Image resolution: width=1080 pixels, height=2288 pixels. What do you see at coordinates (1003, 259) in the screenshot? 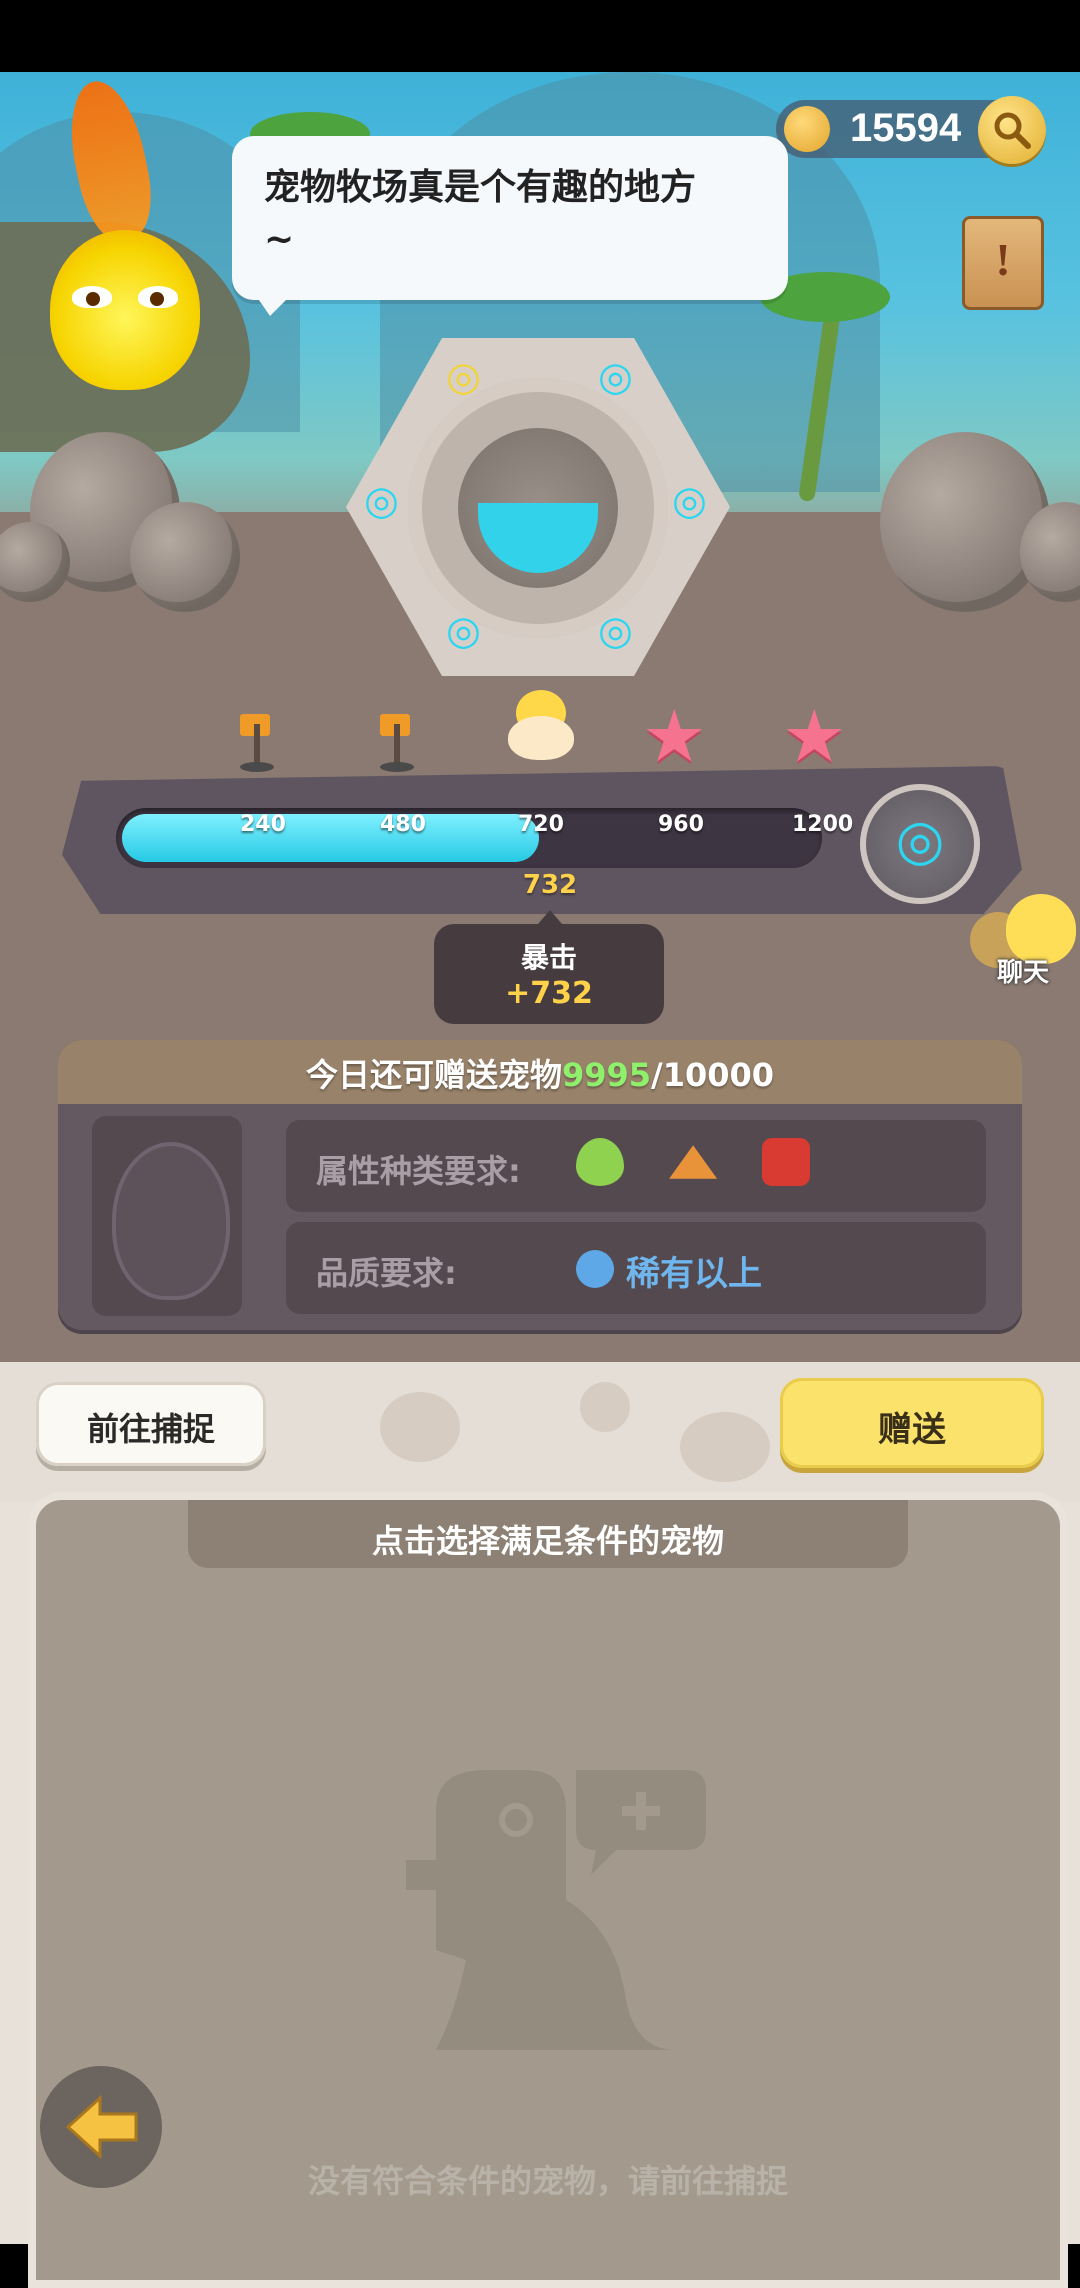
I see `scroll-icon: !` at bounding box center [1003, 259].